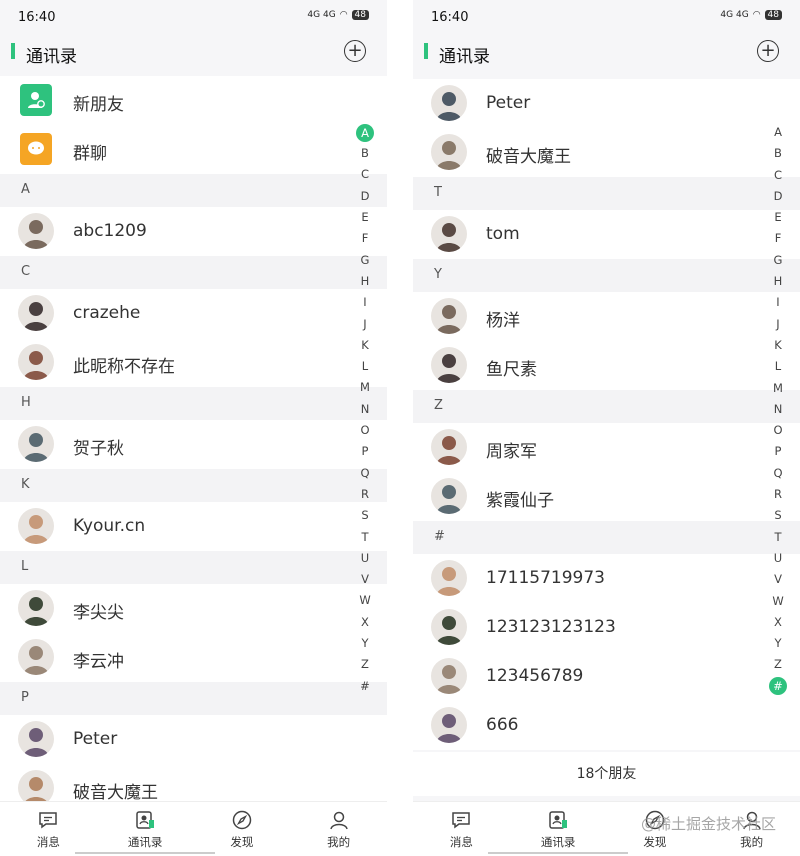  What do you see at coordinates (606, 725) in the screenshot?
I see `contact-row: 666` at bounding box center [606, 725].